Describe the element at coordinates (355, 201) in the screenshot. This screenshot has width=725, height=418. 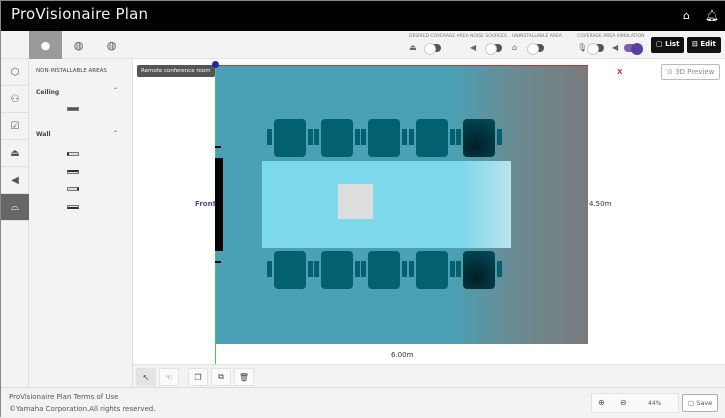
I see `table-device` at that location.